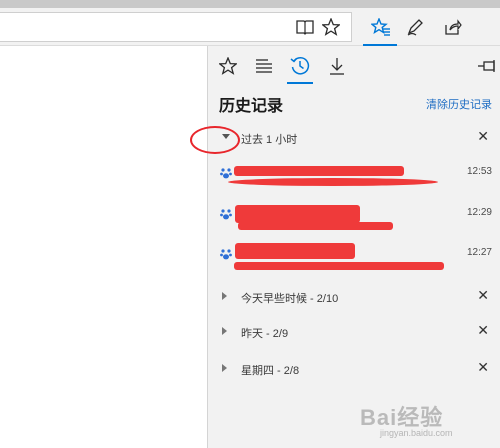 The width and height of the screenshot is (500, 448). I want to click on pin-icon, so click(488, 66).